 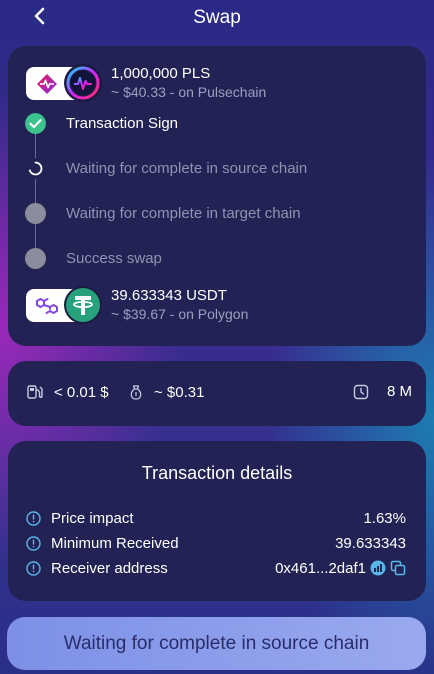 What do you see at coordinates (83, 83) in the screenshot?
I see `pls-token-icon` at bounding box center [83, 83].